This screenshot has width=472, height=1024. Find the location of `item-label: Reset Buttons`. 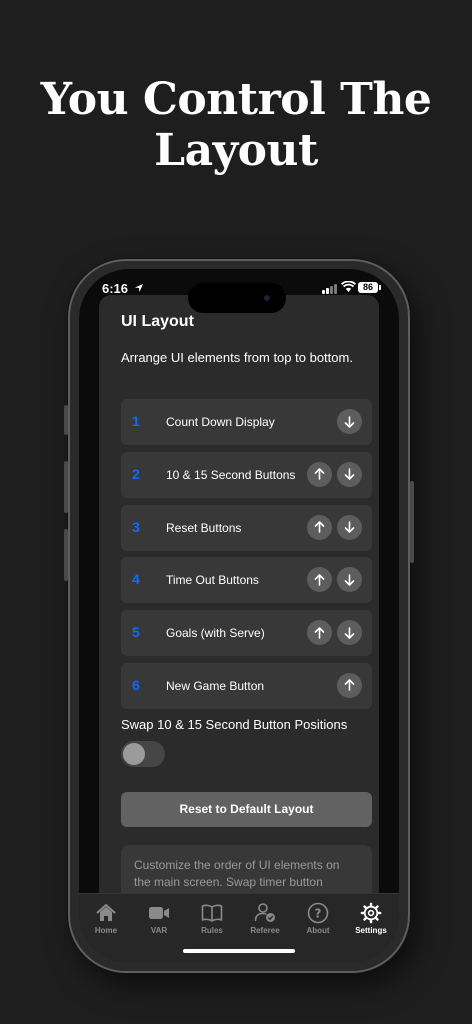

item-label: Reset Buttons is located at coordinates (204, 527).